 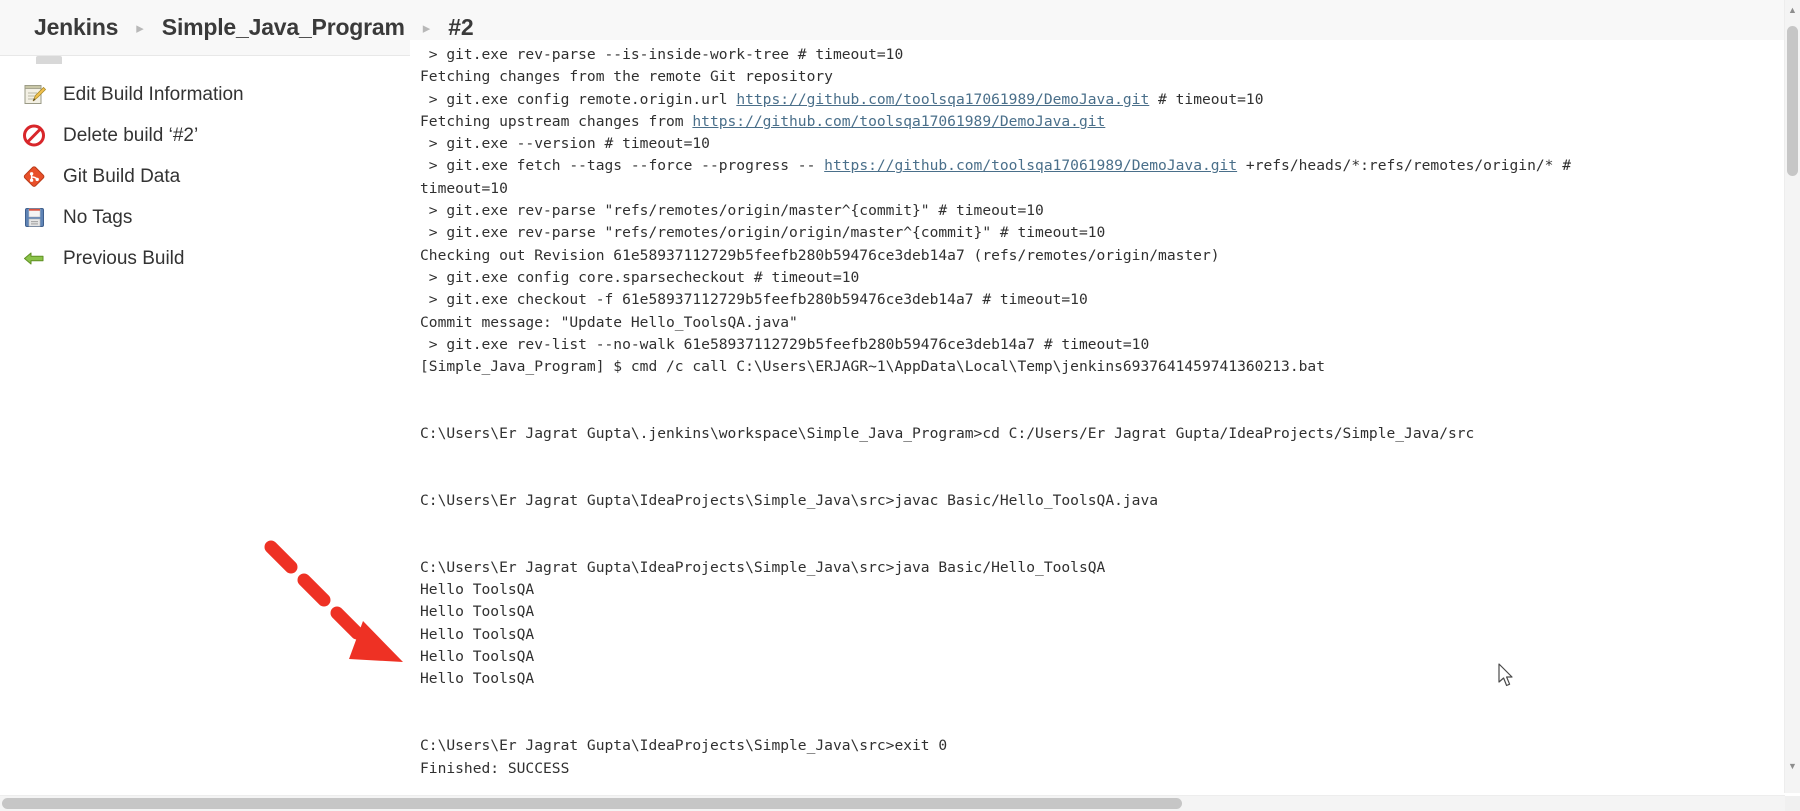 I want to click on delete-forbidden-icon, so click(x=34, y=135).